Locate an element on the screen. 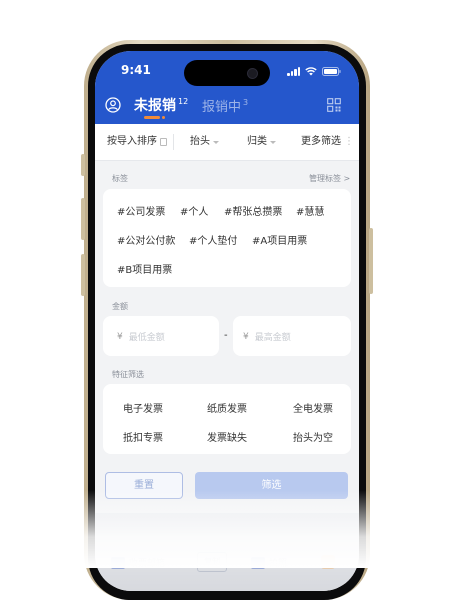  filter-bar: 按导入排序 抬头 归类 更多筛选 ⋮ is located at coordinates (227, 142).